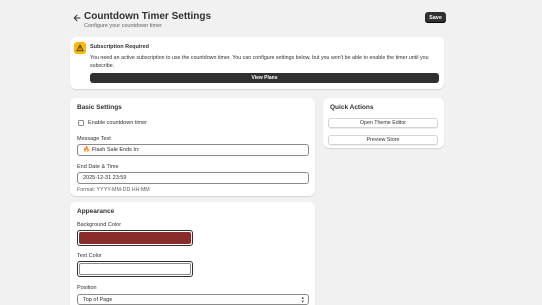 The height and width of the screenshot is (305, 542). What do you see at coordinates (148, 16) in the screenshot?
I see `page-title: Countdown Timer Settings` at bounding box center [148, 16].